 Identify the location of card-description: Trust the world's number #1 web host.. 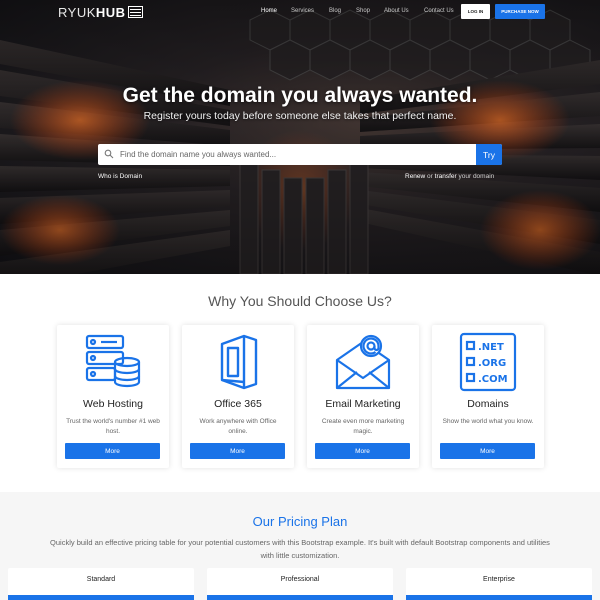
(113, 426).